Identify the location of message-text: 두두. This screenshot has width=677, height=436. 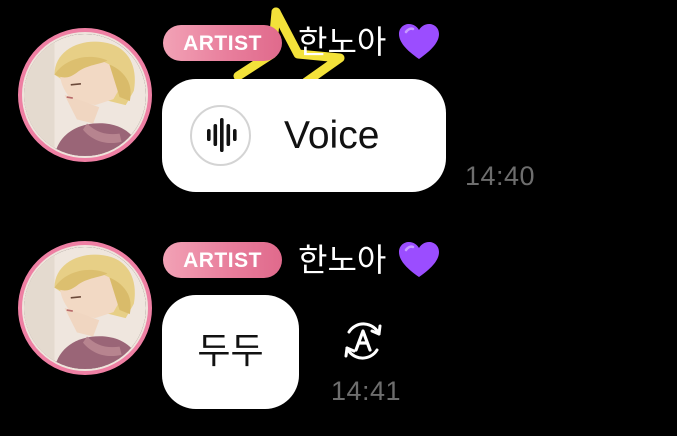
(230, 351).